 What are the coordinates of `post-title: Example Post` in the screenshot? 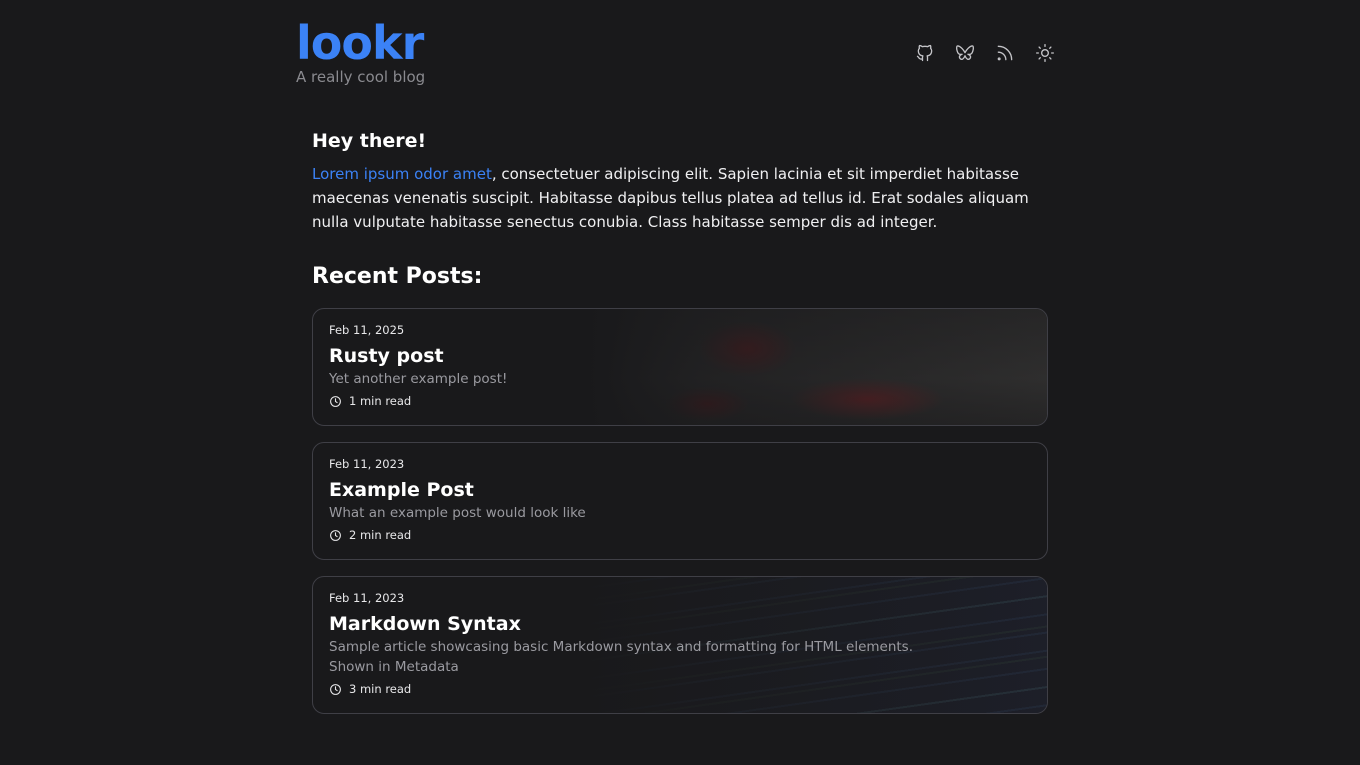 It's located at (680, 490).